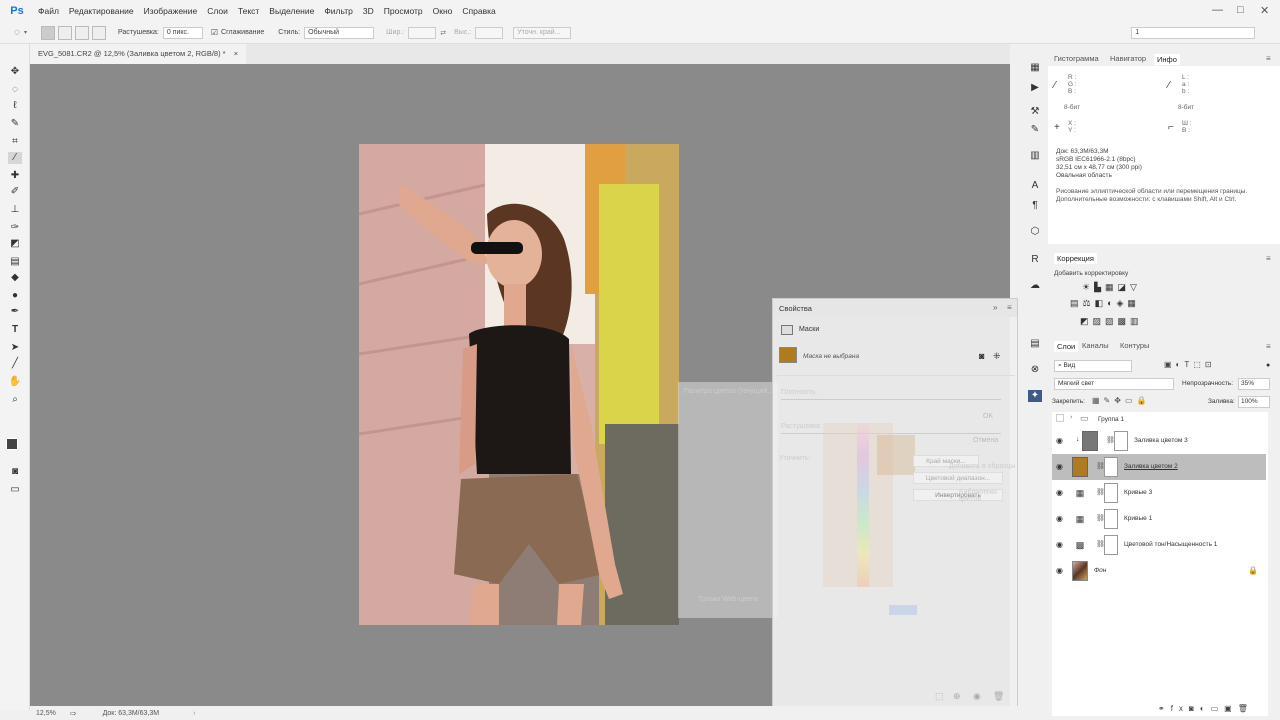  Describe the element at coordinates (339, 32) in the screenshot. I see `style-select: Обычный` at that location.